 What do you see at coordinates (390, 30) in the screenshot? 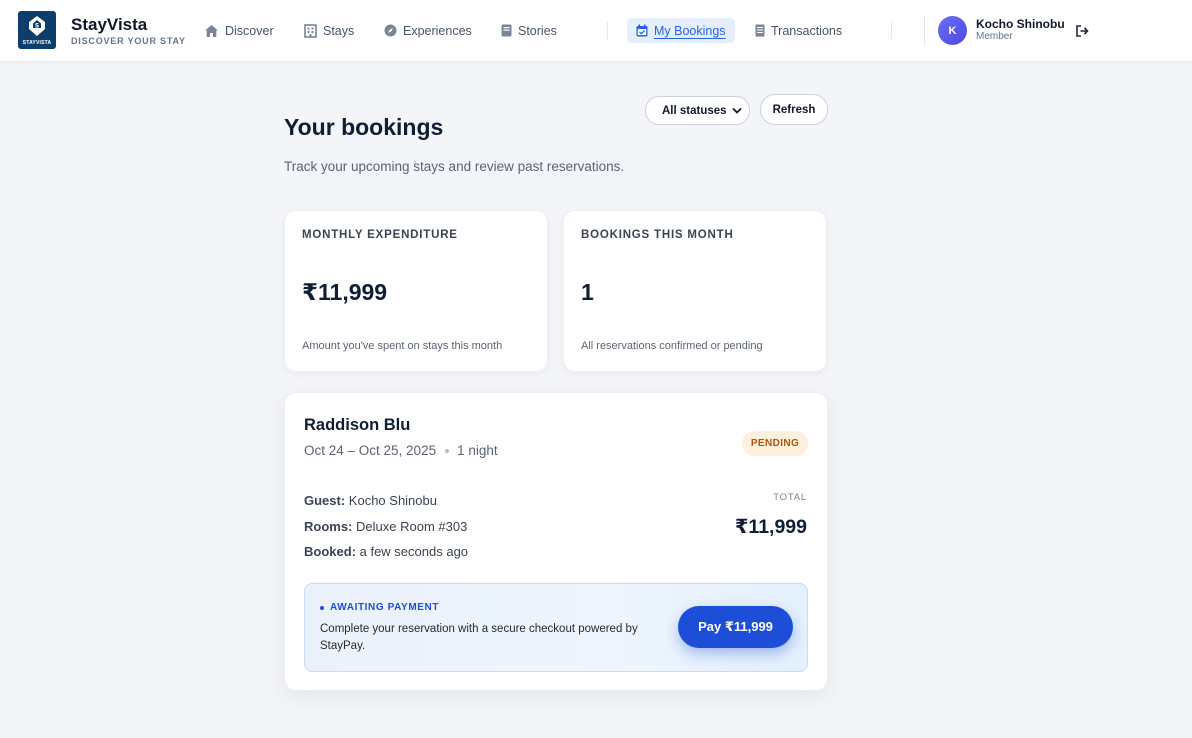
I see `compass-icon` at bounding box center [390, 30].